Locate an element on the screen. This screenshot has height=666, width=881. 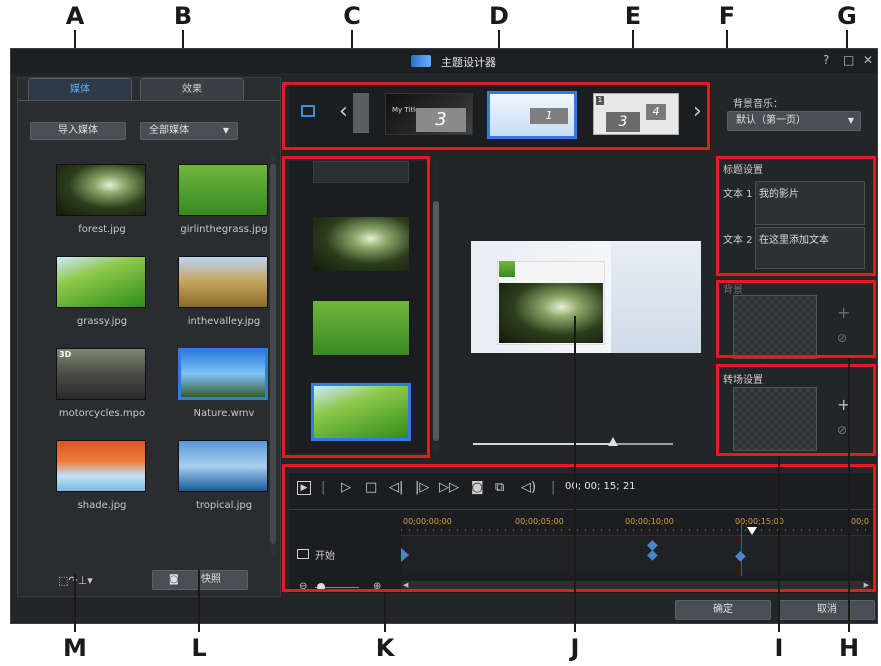
title-bar: 主题设计器 ? □ ✕ is located at coordinates (444, 61).